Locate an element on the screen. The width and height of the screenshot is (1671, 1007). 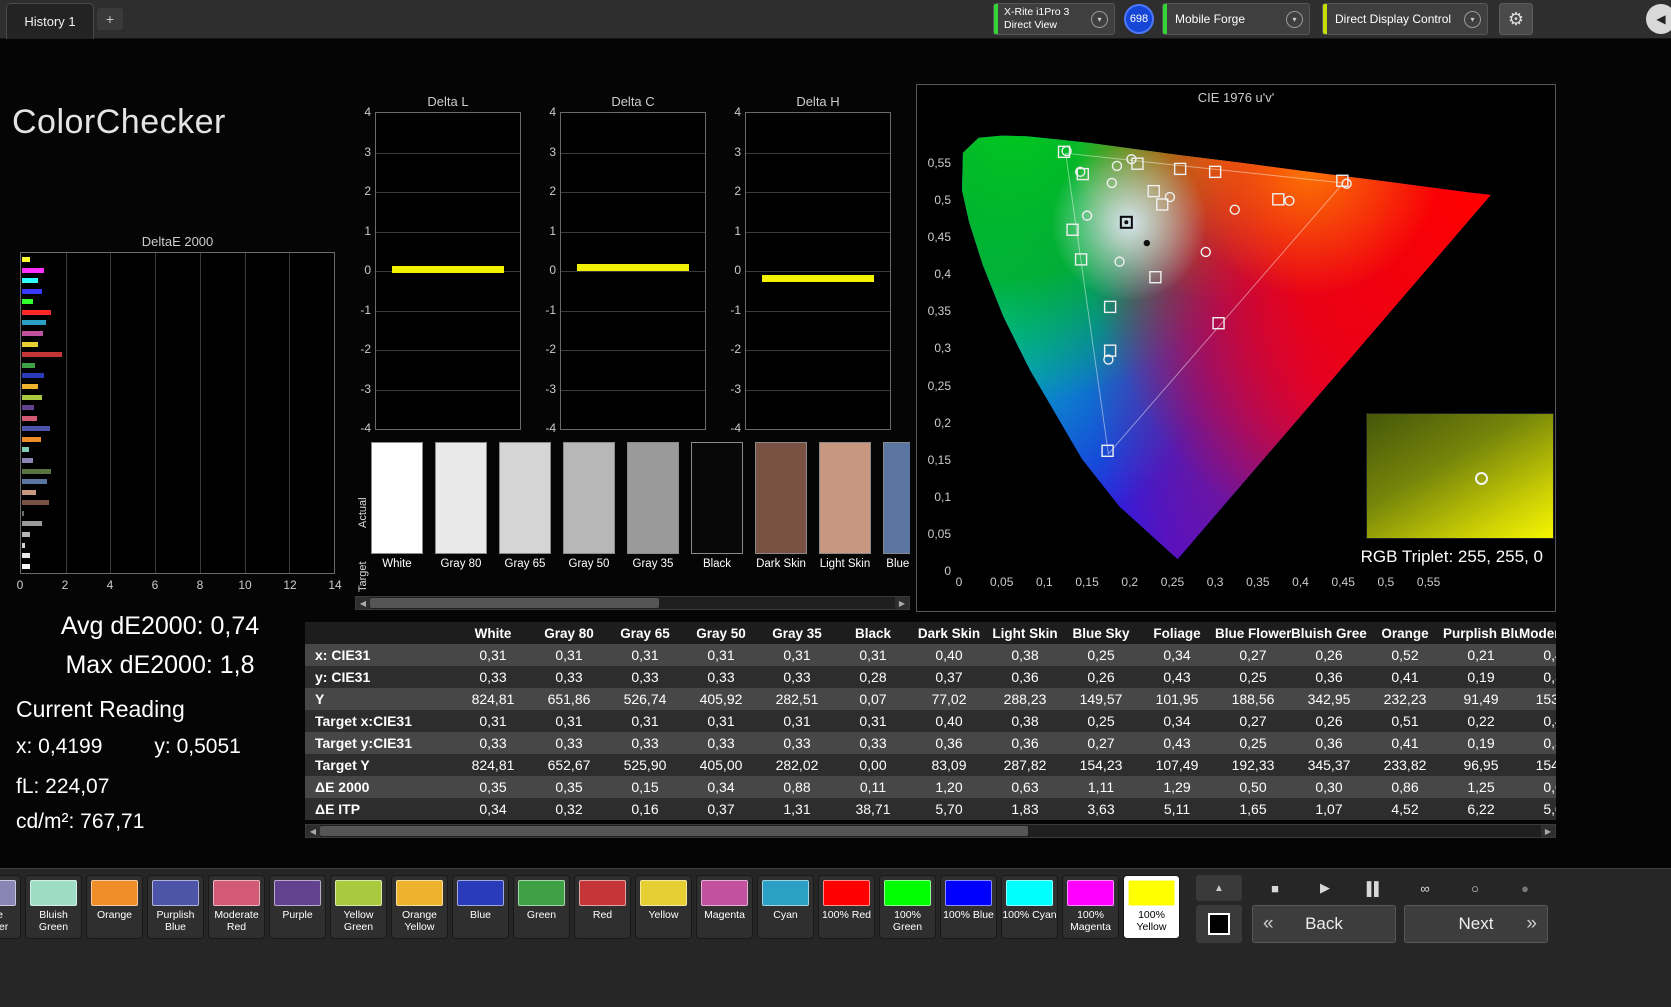
table-cell: 0,46 is located at coordinates (1549, 721).